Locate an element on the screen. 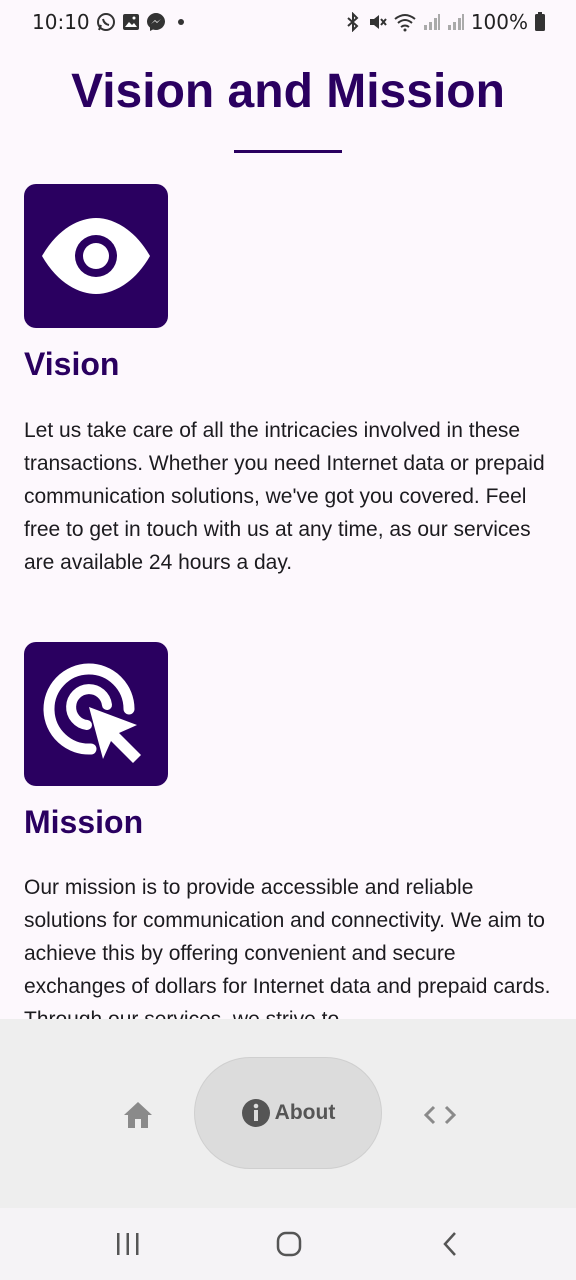  status-time: 10:10 is located at coordinates (61, 22).